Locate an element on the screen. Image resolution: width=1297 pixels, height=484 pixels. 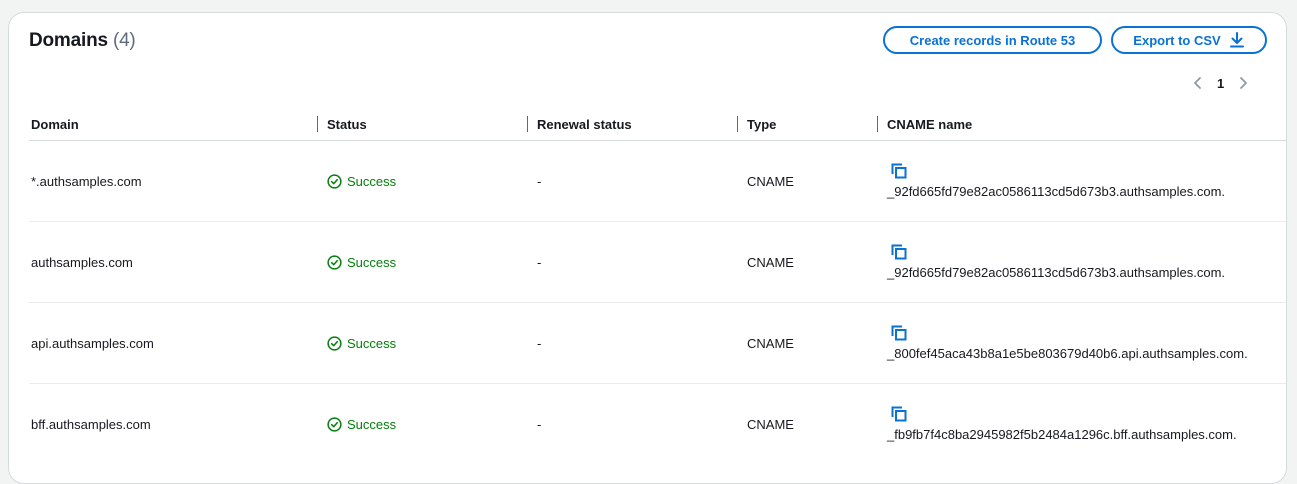
title-text: Domains is located at coordinates (68, 40).